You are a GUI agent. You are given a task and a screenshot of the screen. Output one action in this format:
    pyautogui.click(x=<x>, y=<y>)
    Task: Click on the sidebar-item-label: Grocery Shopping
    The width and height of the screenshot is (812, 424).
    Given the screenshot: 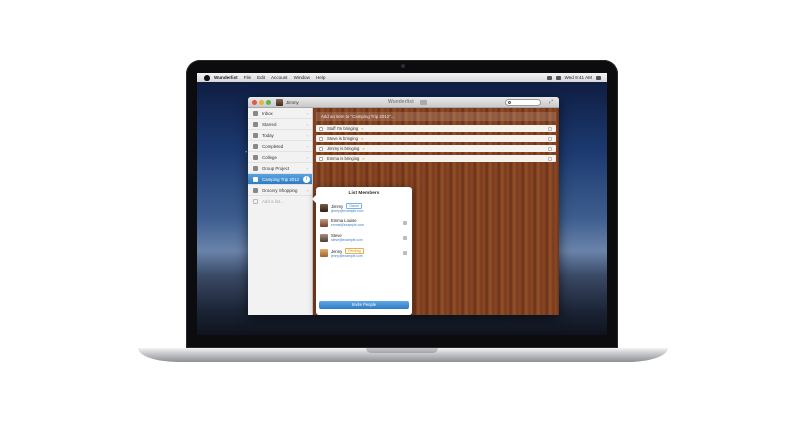 What is the action you would take?
    pyautogui.click(x=280, y=190)
    